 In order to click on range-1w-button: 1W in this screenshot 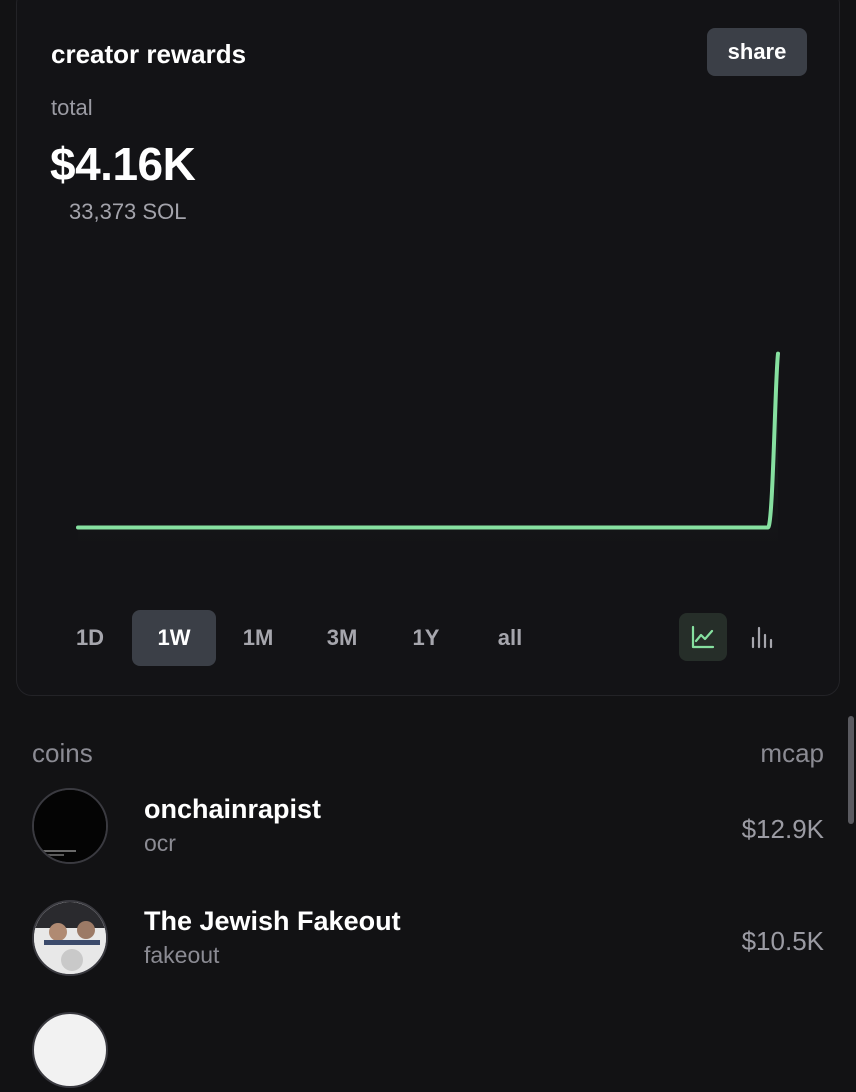, I will do `click(174, 638)`.